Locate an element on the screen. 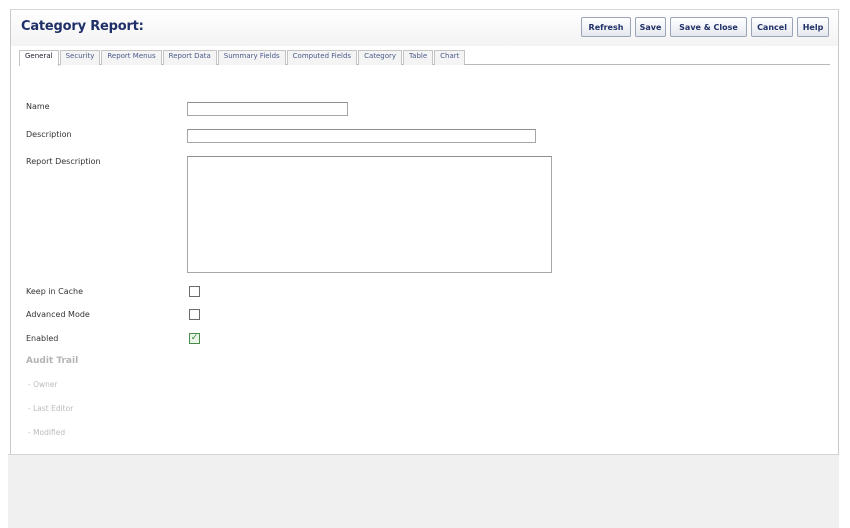 Image resolution: width=850 pixels, height=528 pixels. tab-category: Category is located at coordinates (380, 57).